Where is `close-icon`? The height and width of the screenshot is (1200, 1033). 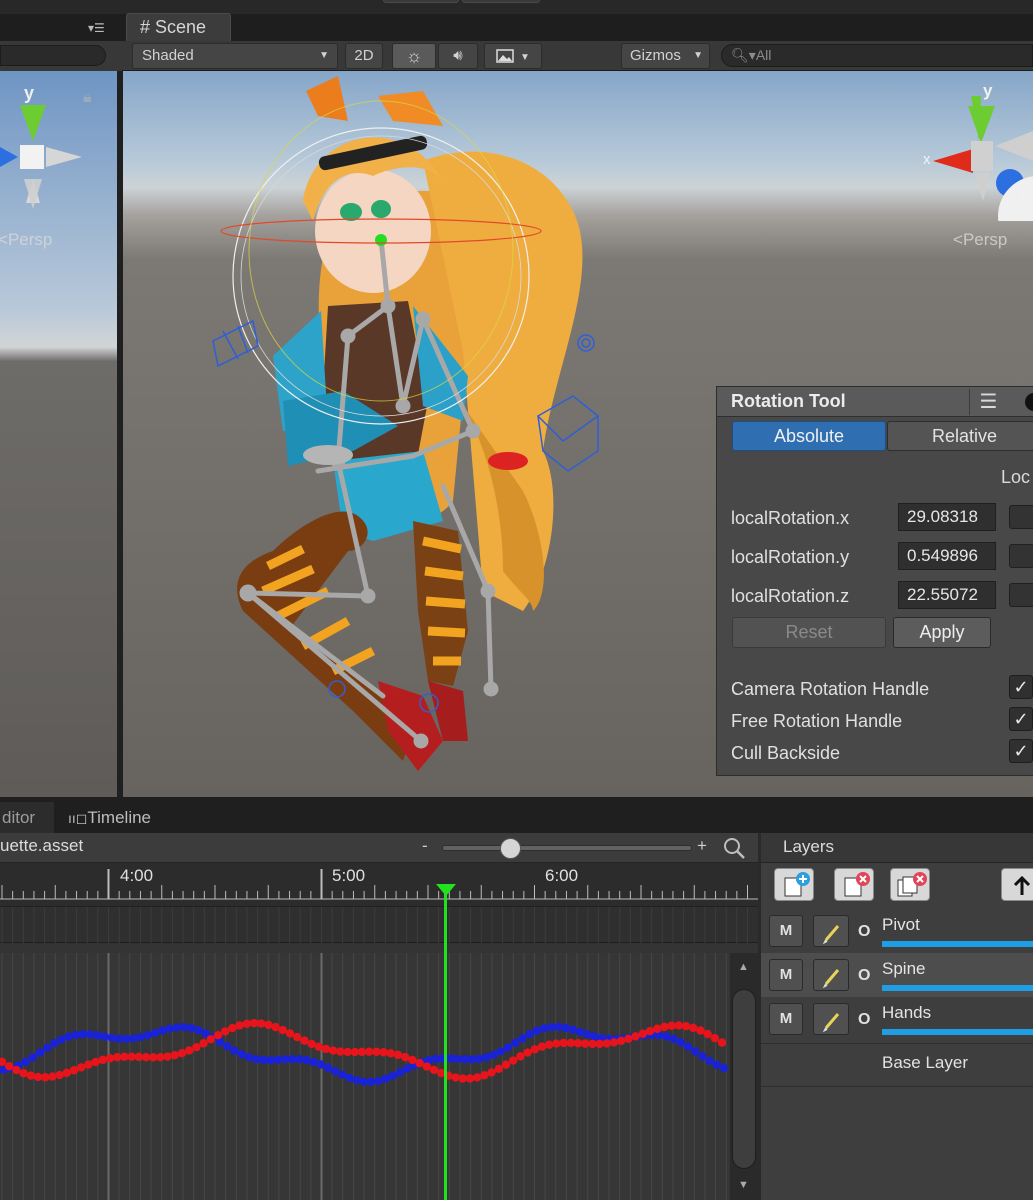
close-icon is located at coordinates (1029, 402).